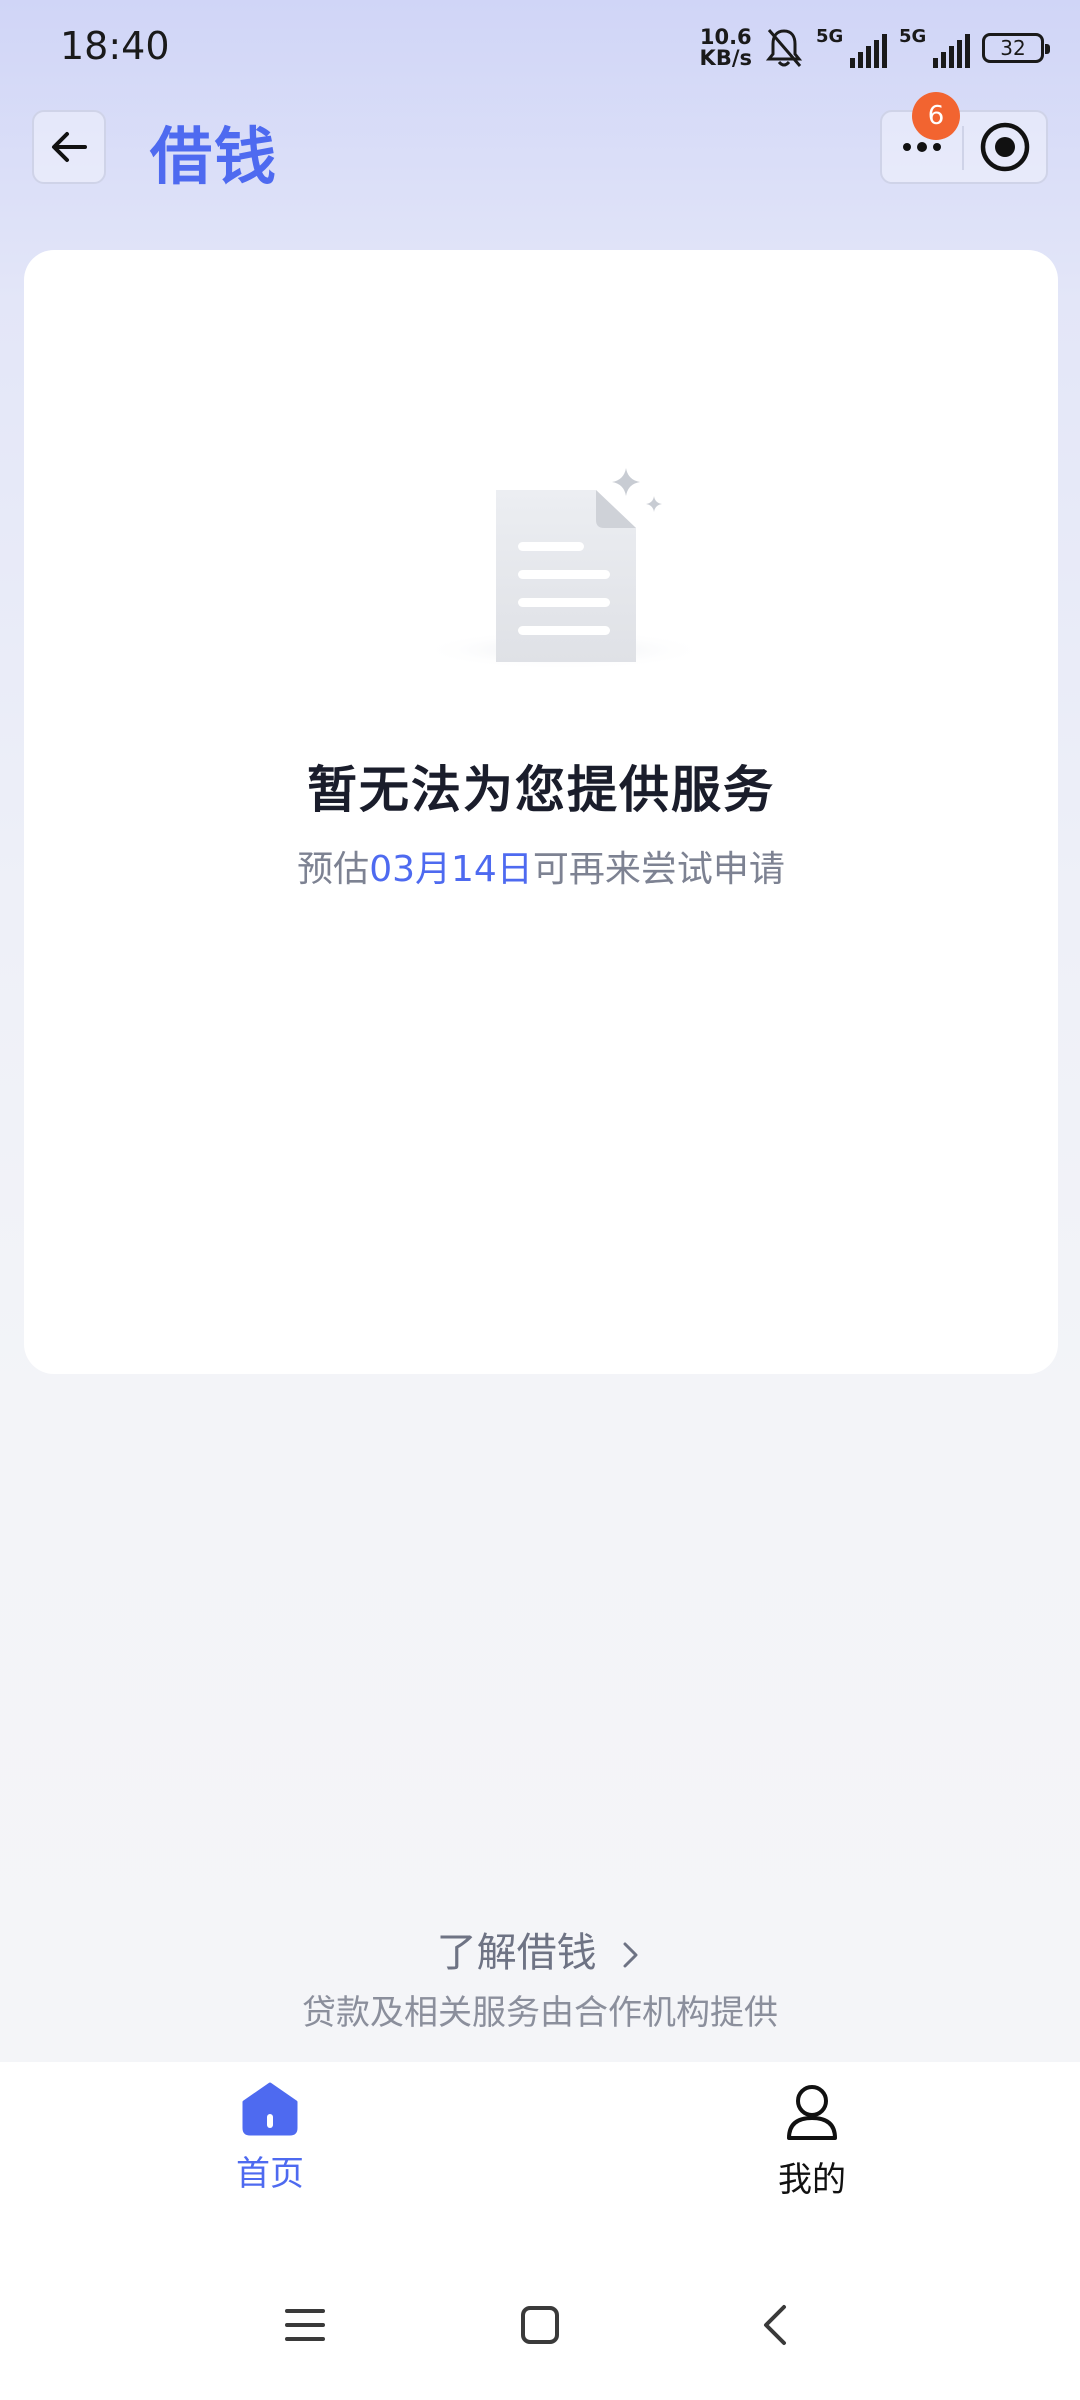 Image resolution: width=1080 pixels, height=2400 pixels. What do you see at coordinates (630, 1955) in the screenshot?
I see `chevron-right-icon` at bounding box center [630, 1955].